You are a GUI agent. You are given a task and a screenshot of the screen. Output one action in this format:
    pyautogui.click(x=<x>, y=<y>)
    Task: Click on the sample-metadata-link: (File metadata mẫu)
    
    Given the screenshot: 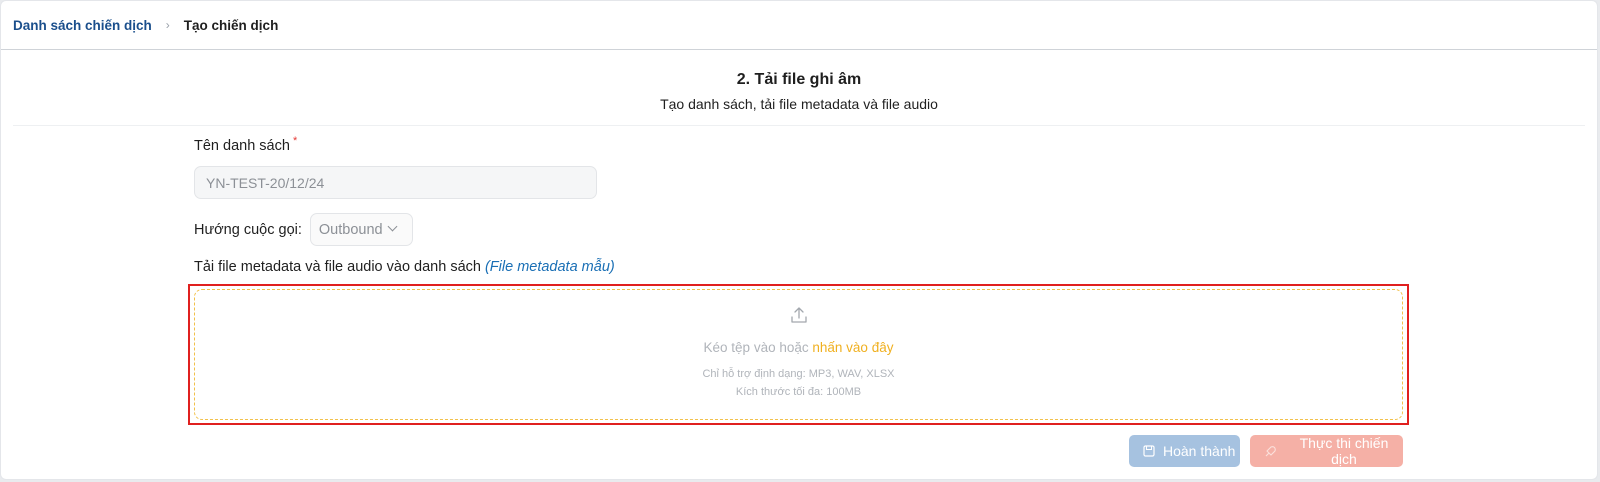 What is the action you would take?
    pyautogui.click(x=550, y=267)
    